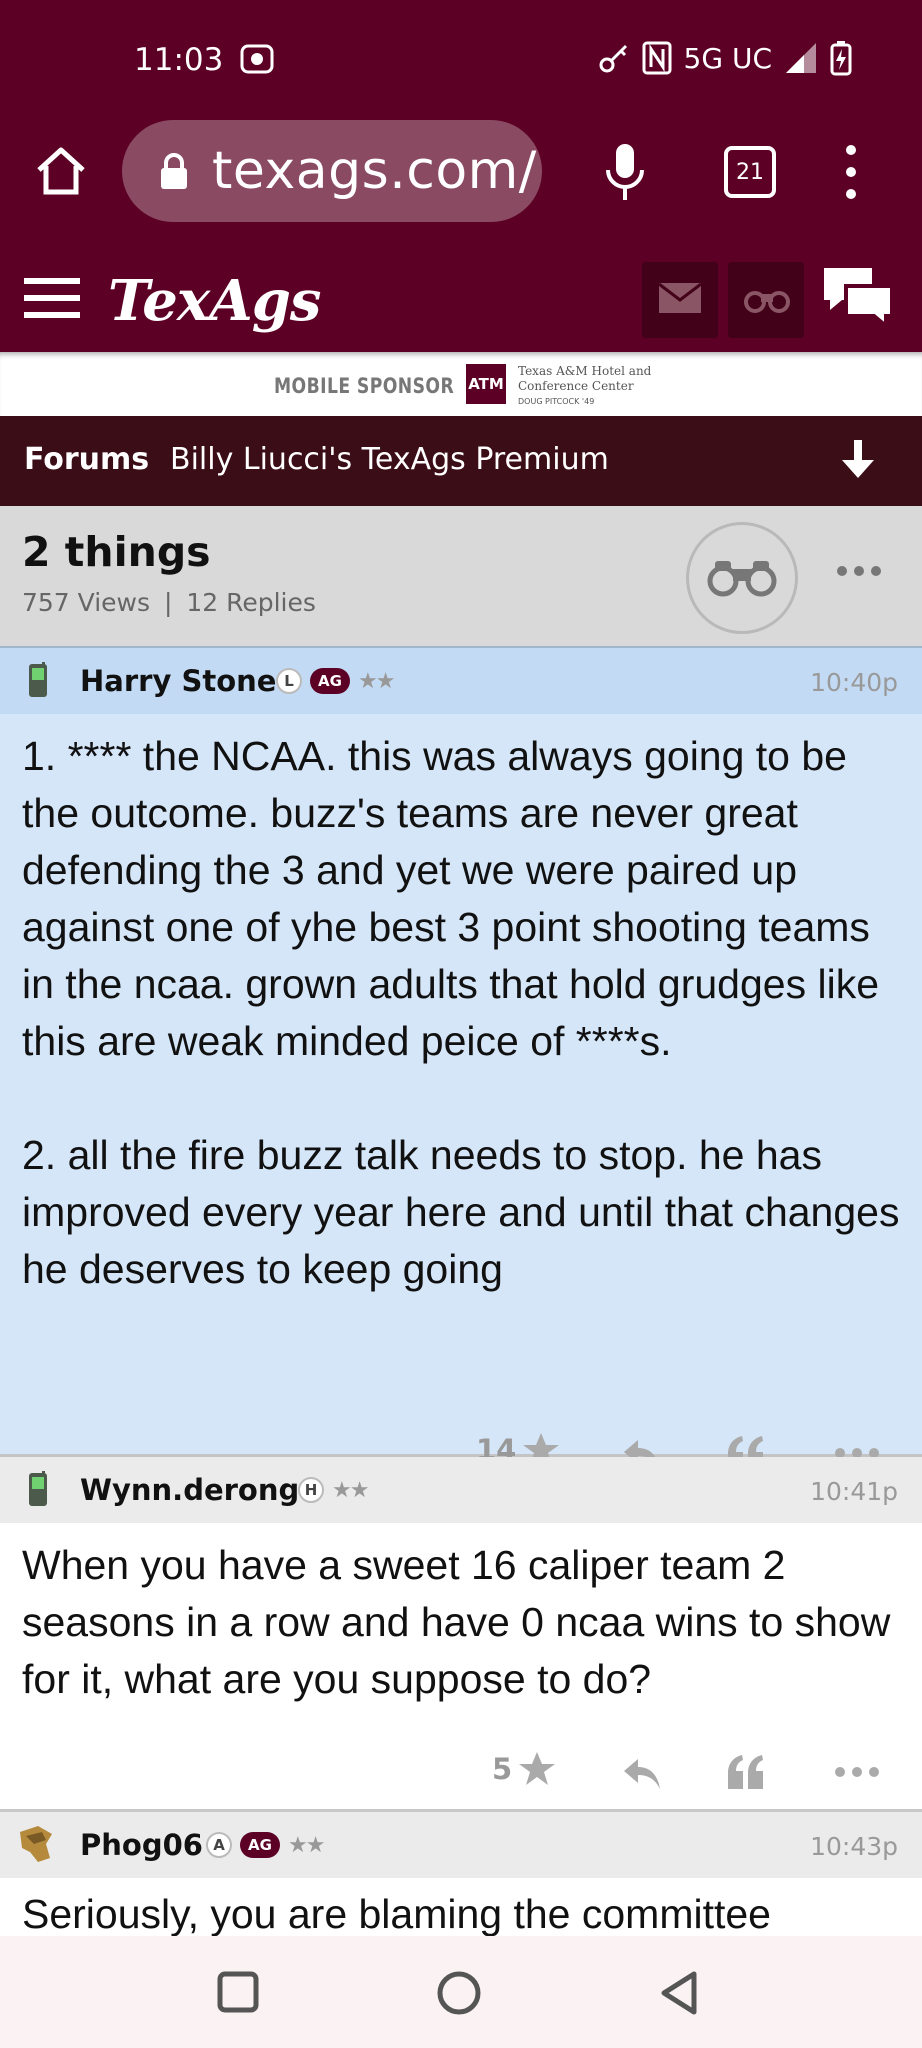  I want to click on watched-threads-button, so click(766, 300).